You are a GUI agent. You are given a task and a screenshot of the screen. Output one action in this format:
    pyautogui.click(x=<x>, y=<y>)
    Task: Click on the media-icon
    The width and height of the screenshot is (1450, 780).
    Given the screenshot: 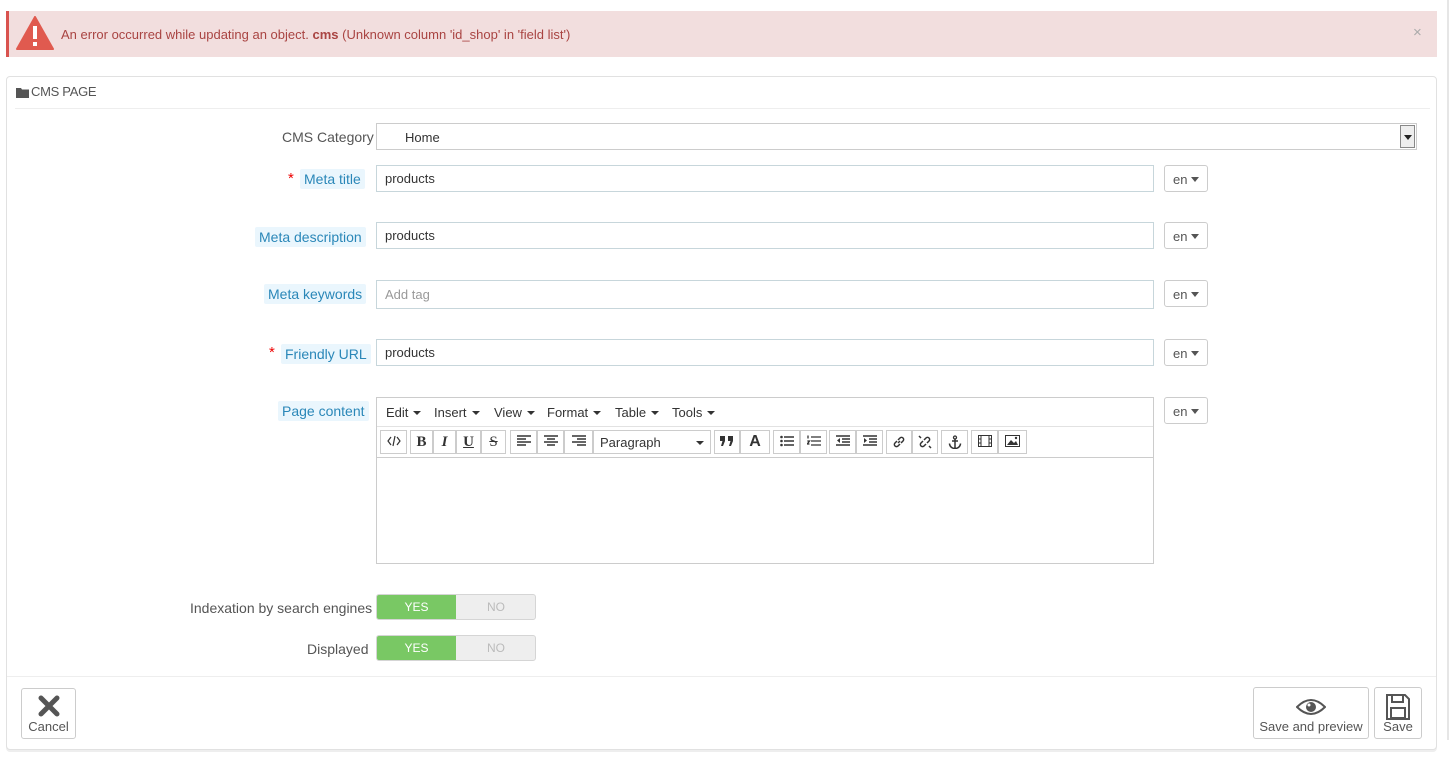 What is the action you would take?
    pyautogui.click(x=984, y=442)
    